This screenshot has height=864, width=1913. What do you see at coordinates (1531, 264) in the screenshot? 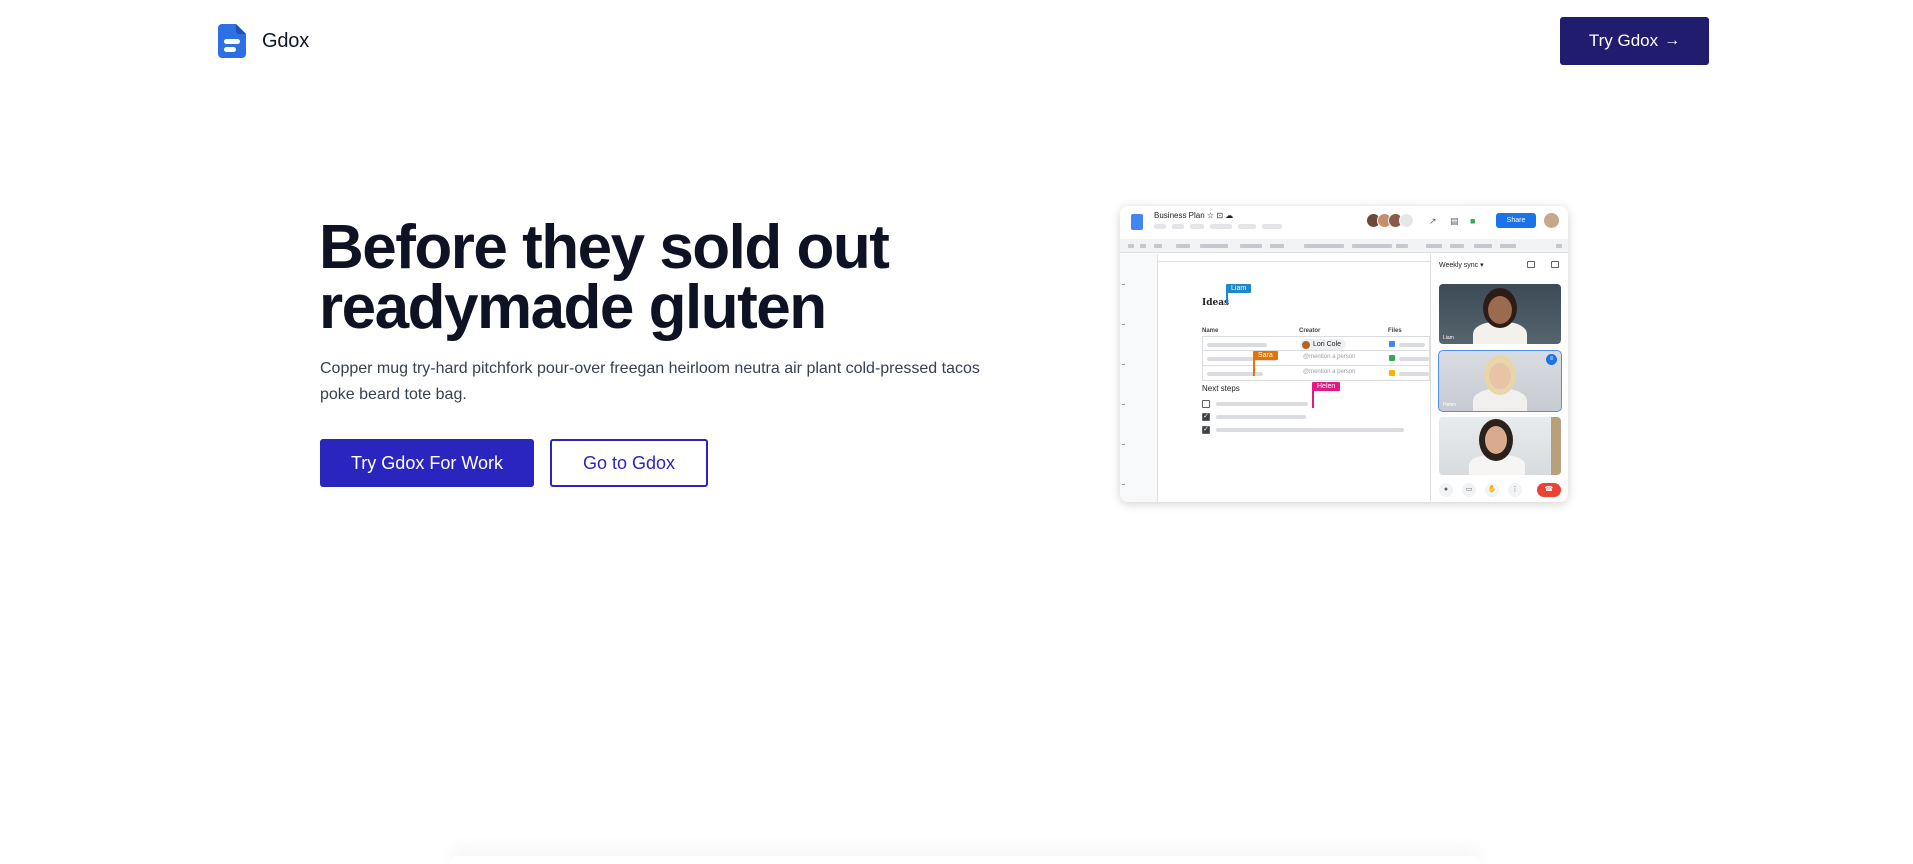
I see `pip-icon` at bounding box center [1531, 264].